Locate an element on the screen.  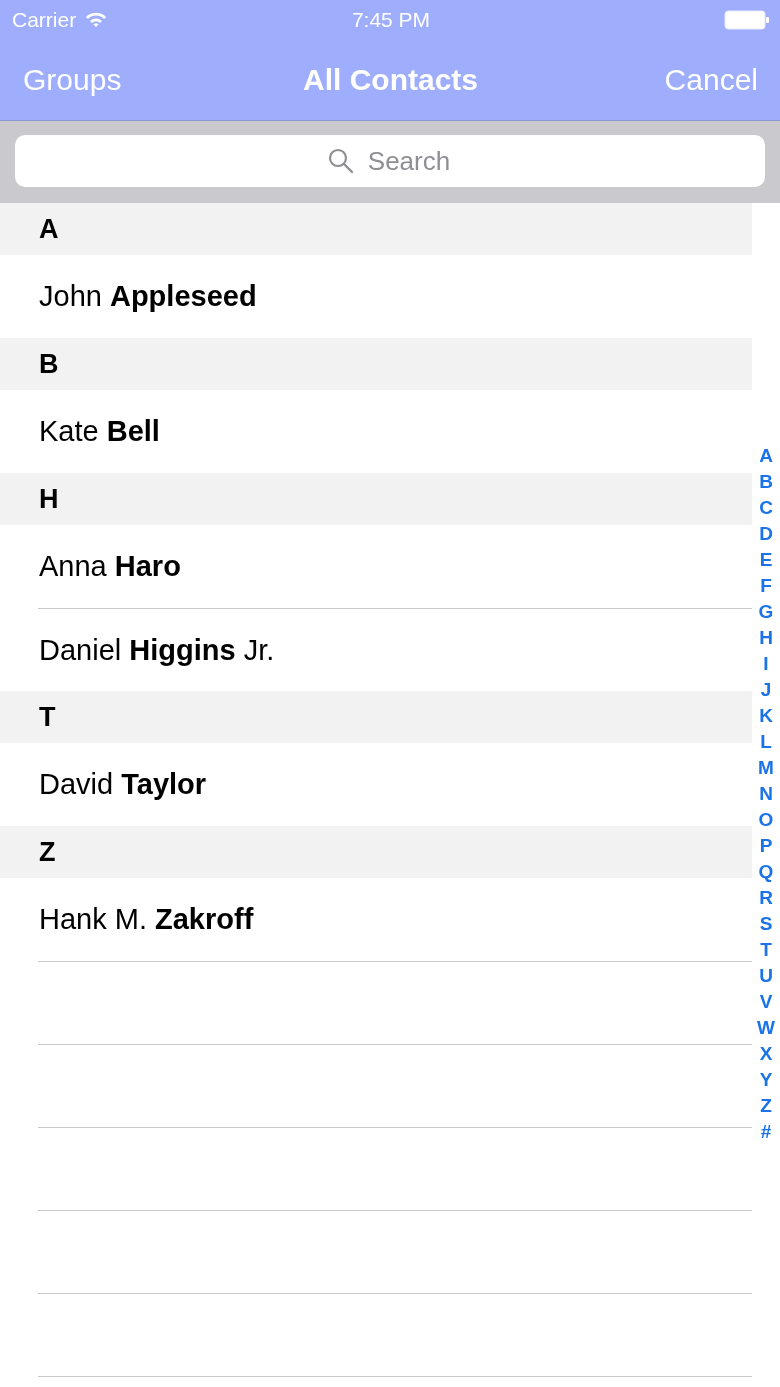
nav-title: All Contacts is located at coordinates (390, 80).